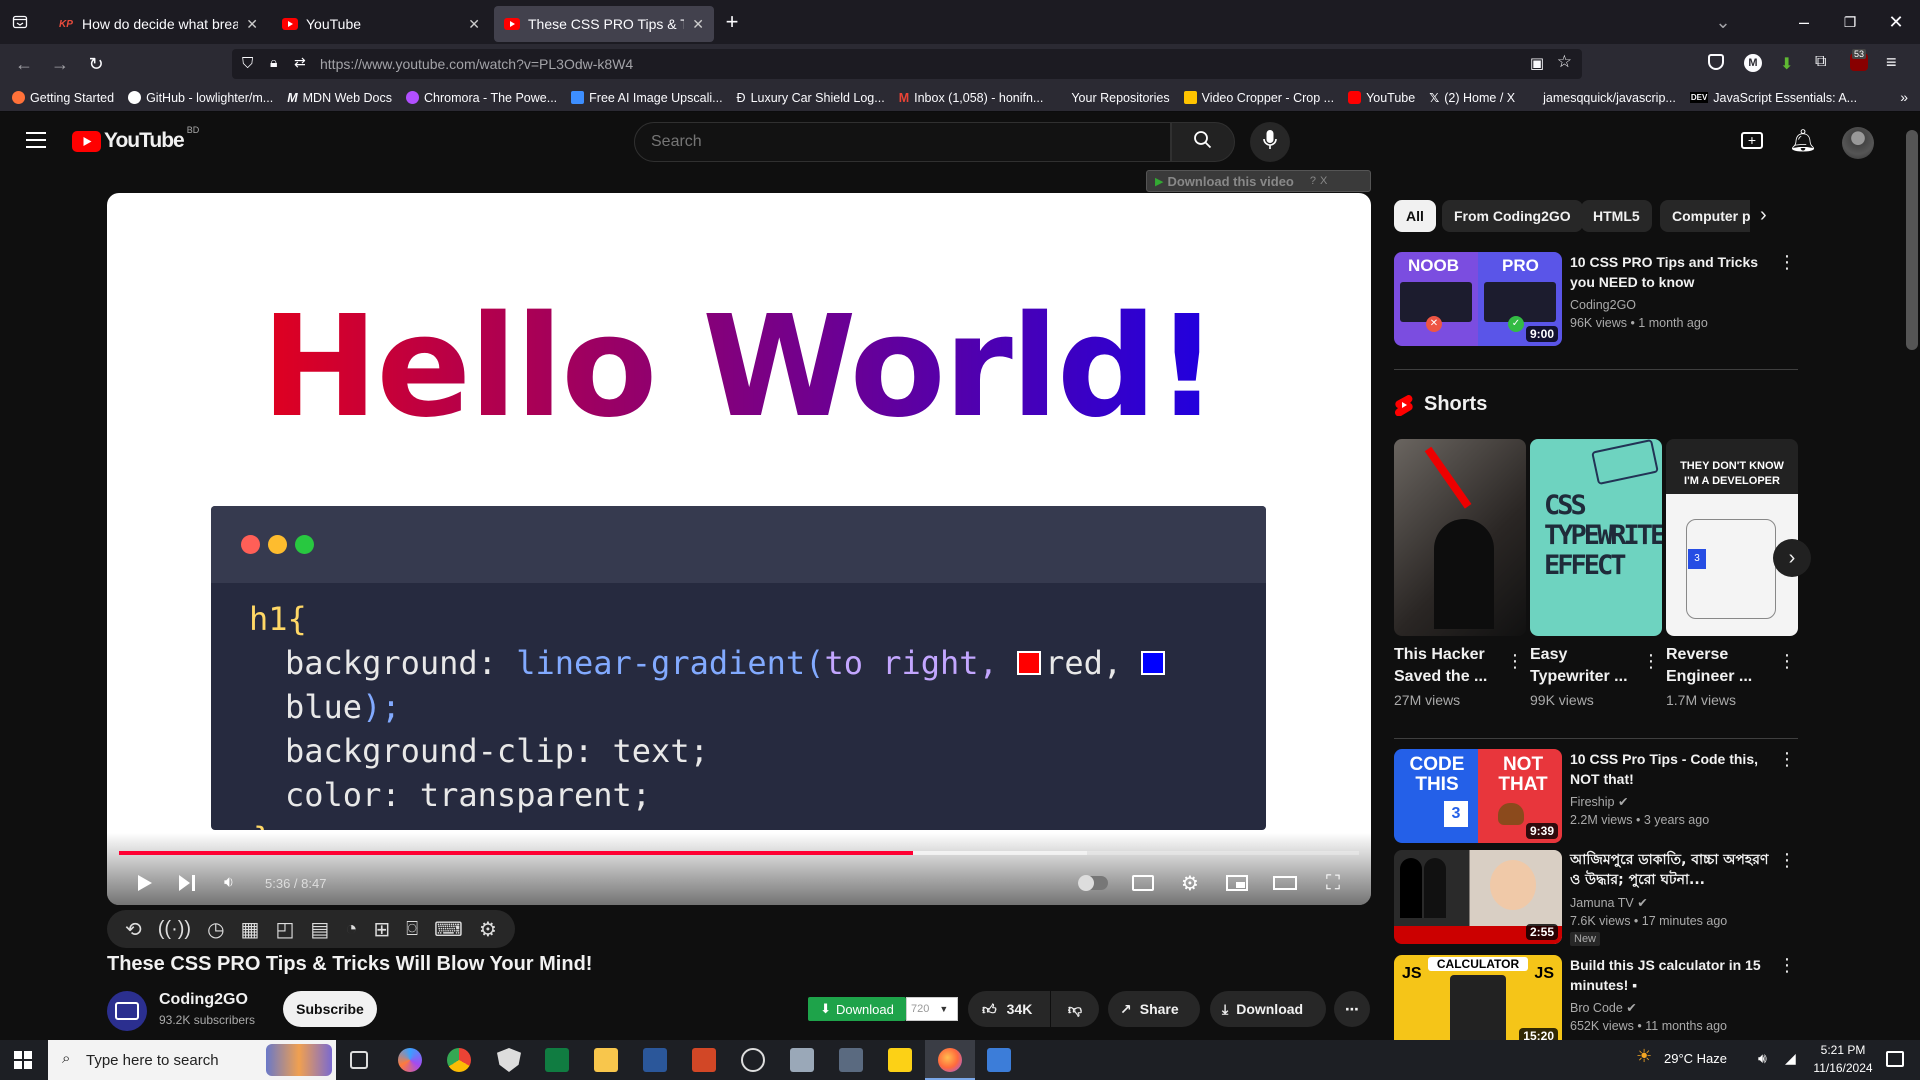  Describe the element at coordinates (950, 1060) in the screenshot. I see `firefox-icon` at that location.